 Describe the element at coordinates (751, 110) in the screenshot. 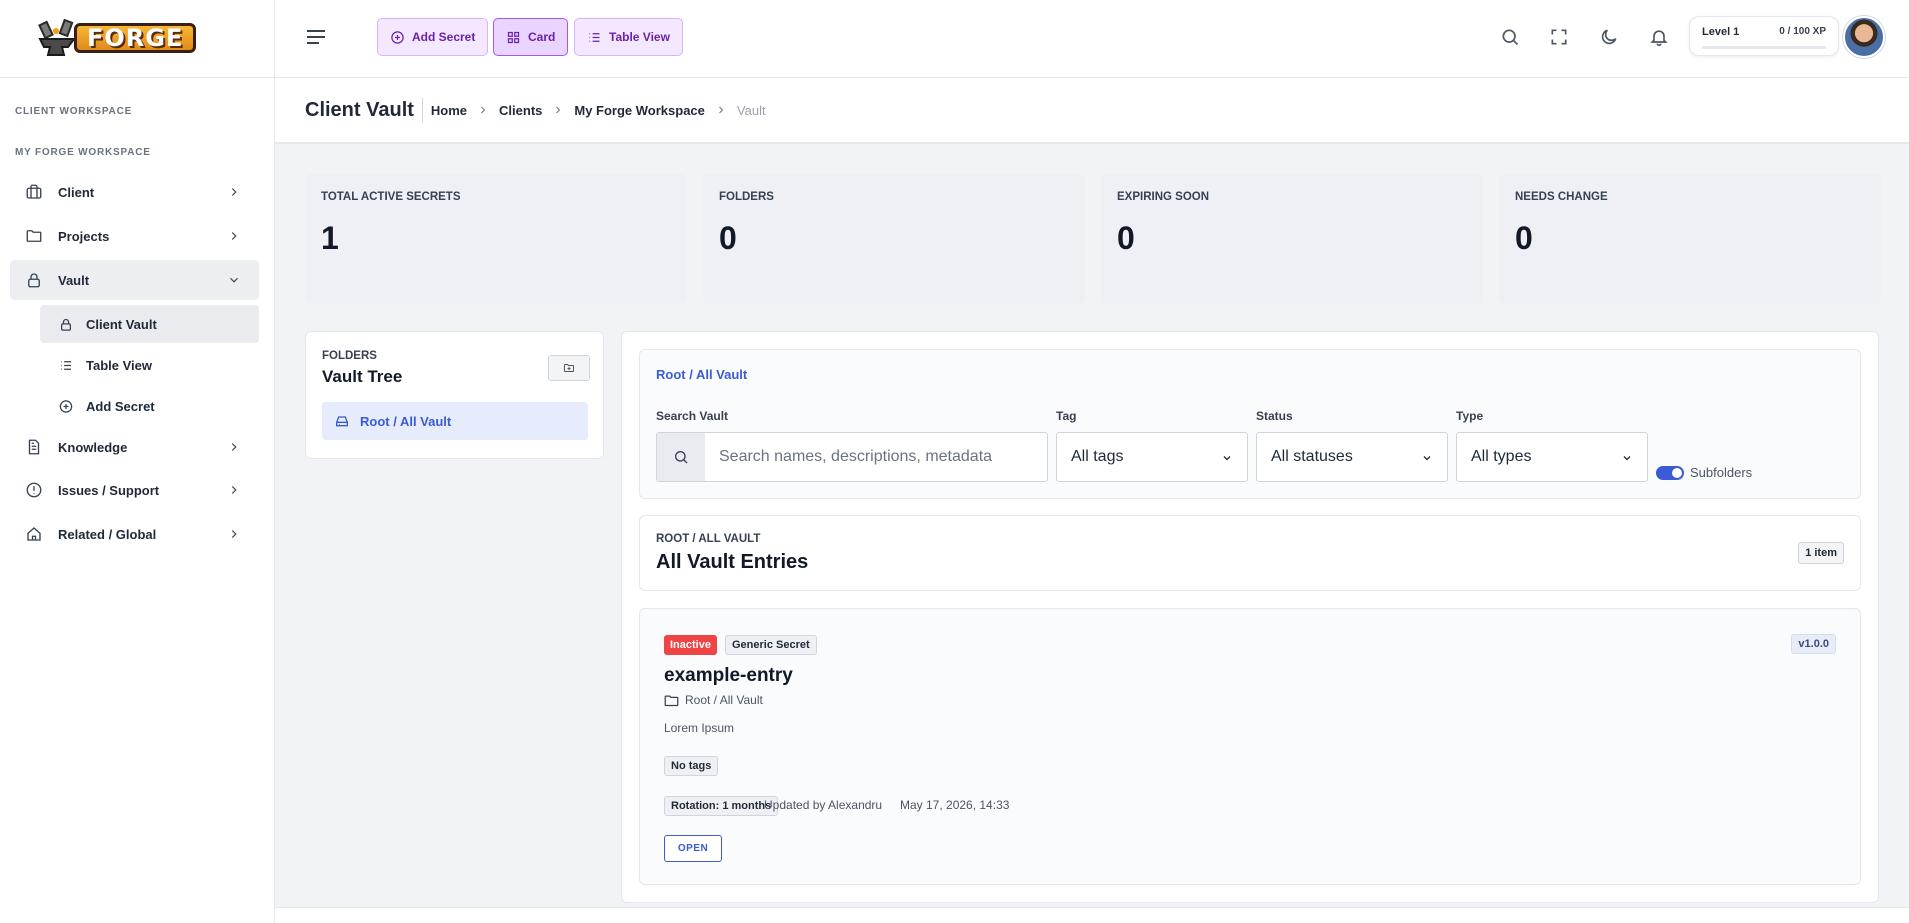

I see `breadcrumb-current: Vault` at that location.